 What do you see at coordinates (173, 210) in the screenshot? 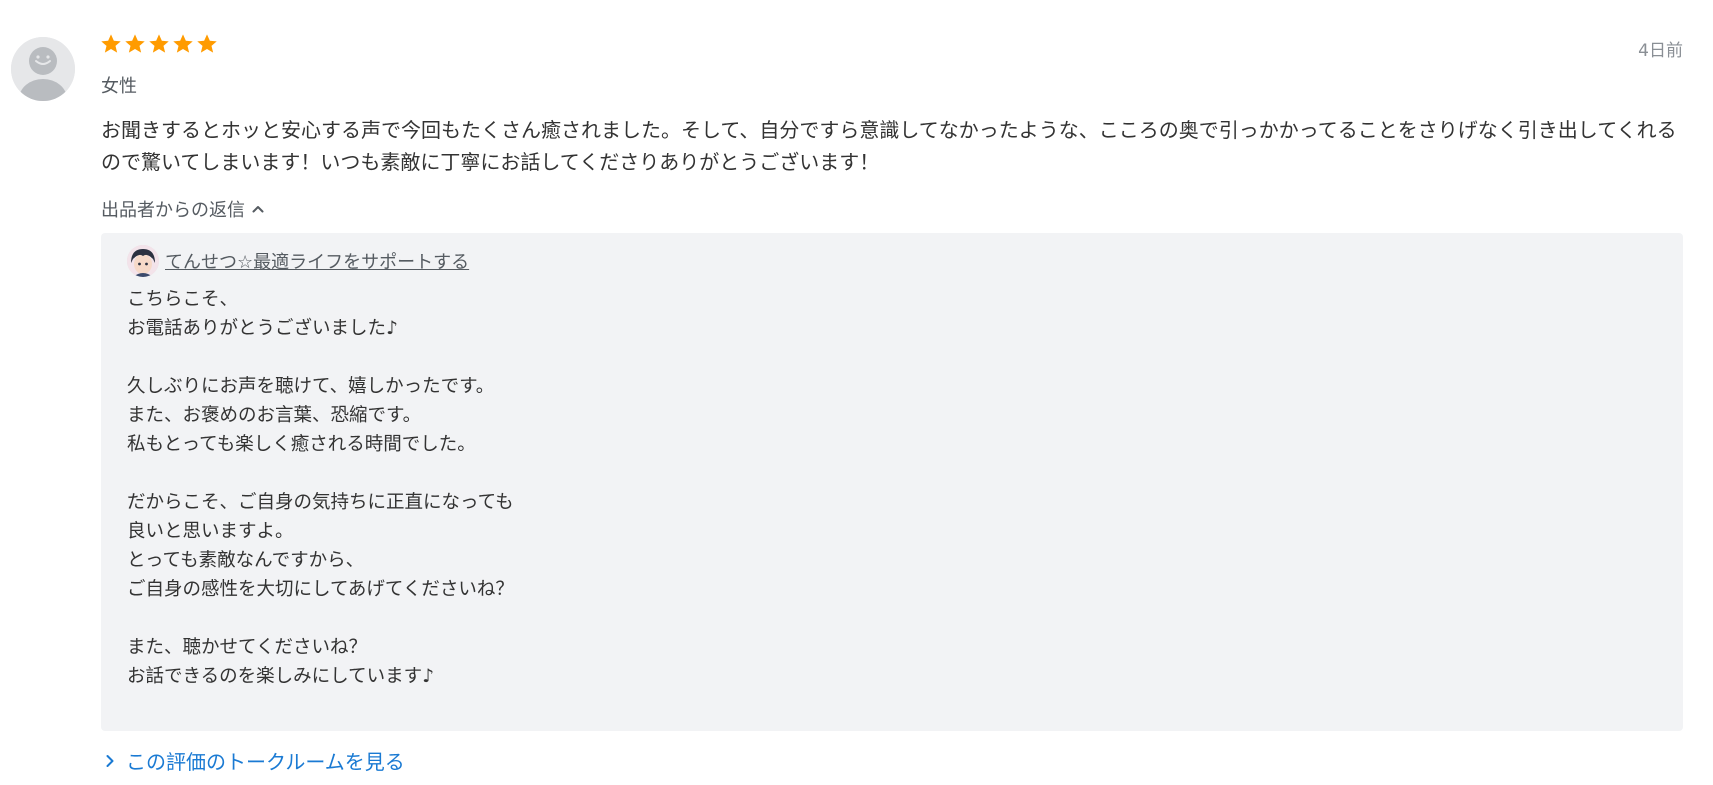
I see `seller-reply-toggle-label: 出品者からの返信` at bounding box center [173, 210].